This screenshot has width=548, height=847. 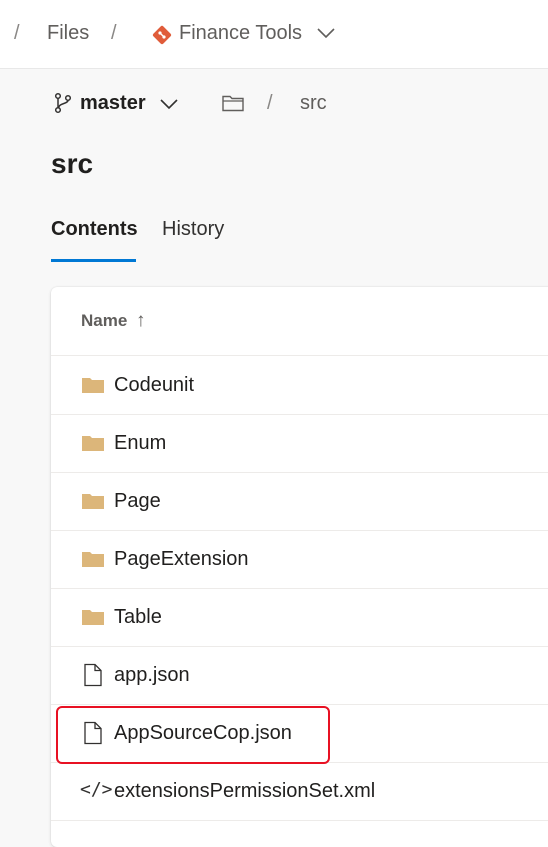 What do you see at coordinates (299, 385) in the screenshot?
I see `list-item: Codeunit` at bounding box center [299, 385].